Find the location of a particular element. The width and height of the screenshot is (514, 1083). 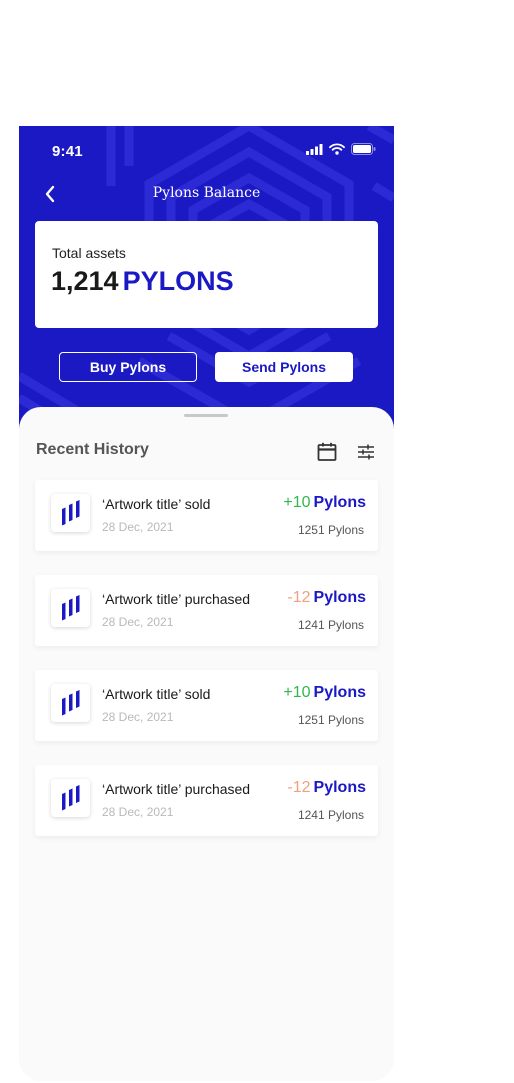

calendar-icon is located at coordinates (327, 451).